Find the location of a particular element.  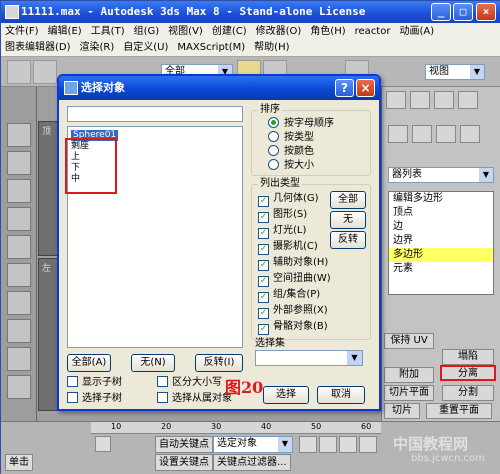

show-subtree-checkbox: 显示子树 is located at coordinates (94, 382).